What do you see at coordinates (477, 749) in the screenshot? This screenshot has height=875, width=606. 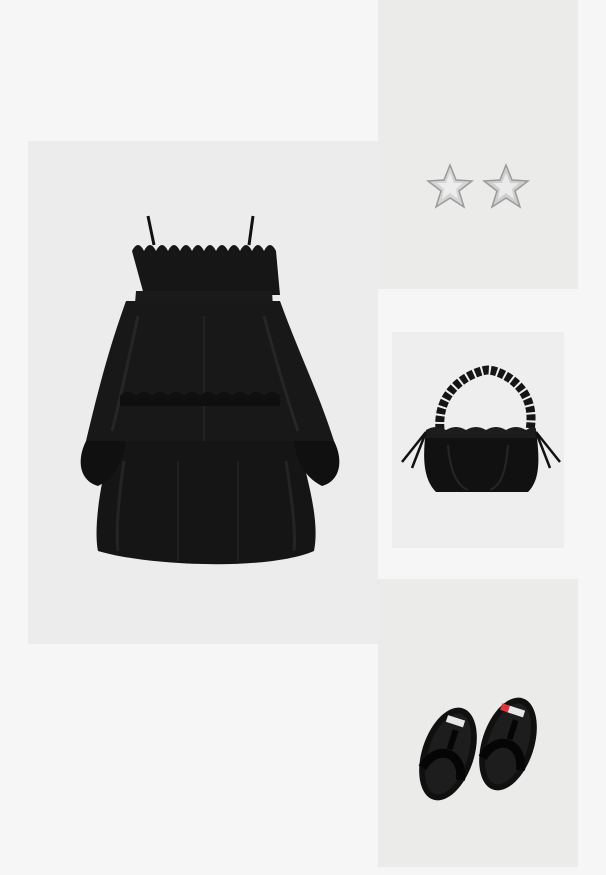 I see `sandals-image` at bounding box center [477, 749].